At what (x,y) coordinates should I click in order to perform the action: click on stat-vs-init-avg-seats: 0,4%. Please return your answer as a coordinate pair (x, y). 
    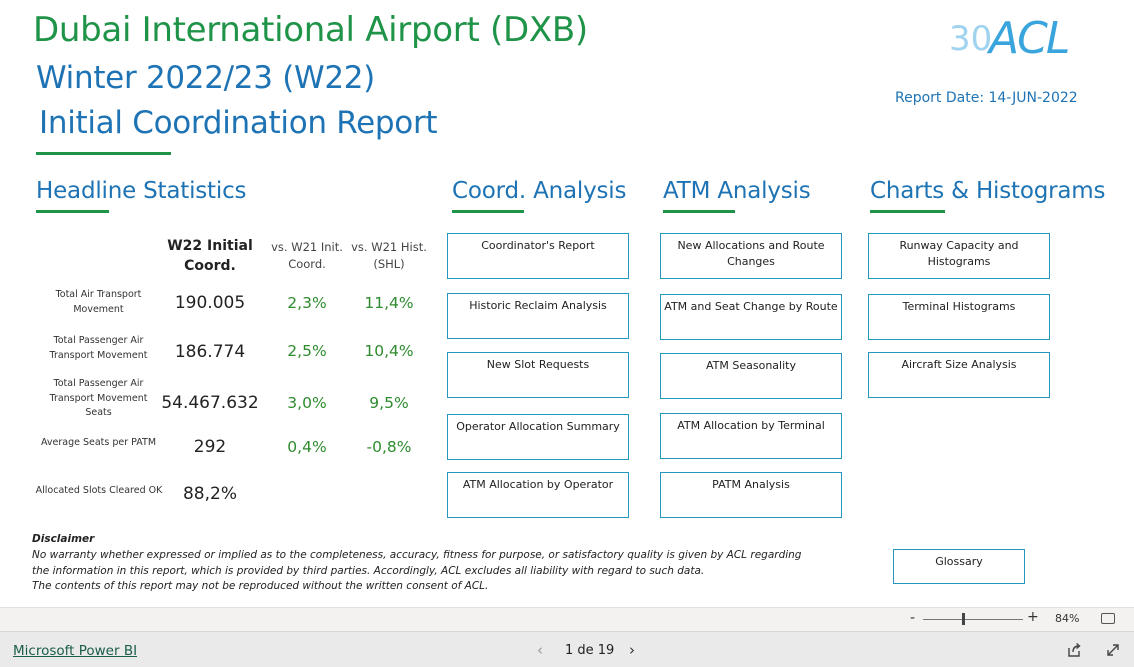
    Looking at the image, I should click on (307, 447).